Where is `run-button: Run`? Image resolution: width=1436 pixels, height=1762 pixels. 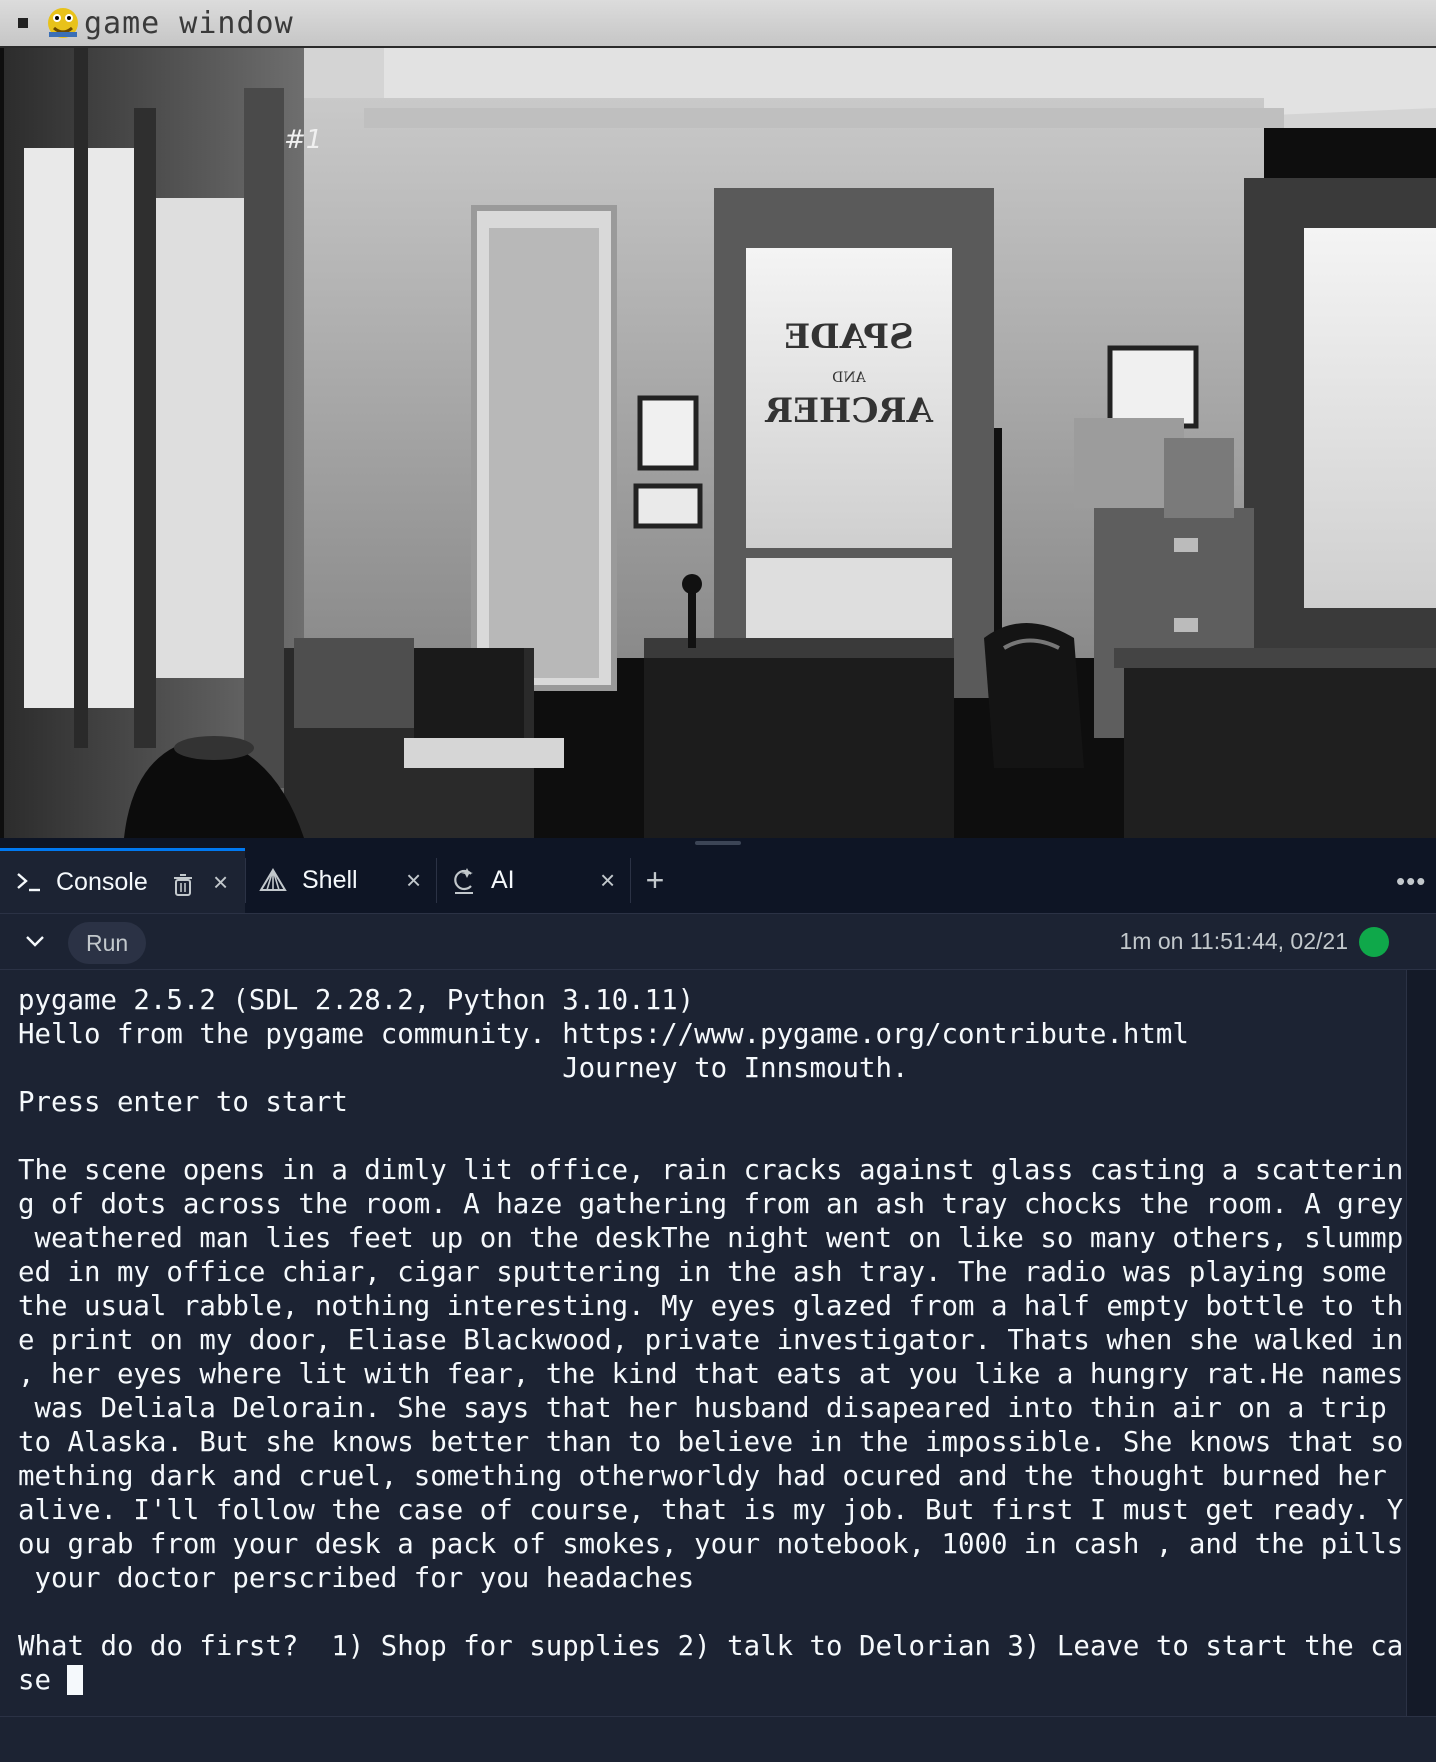 run-button: Run is located at coordinates (107, 943).